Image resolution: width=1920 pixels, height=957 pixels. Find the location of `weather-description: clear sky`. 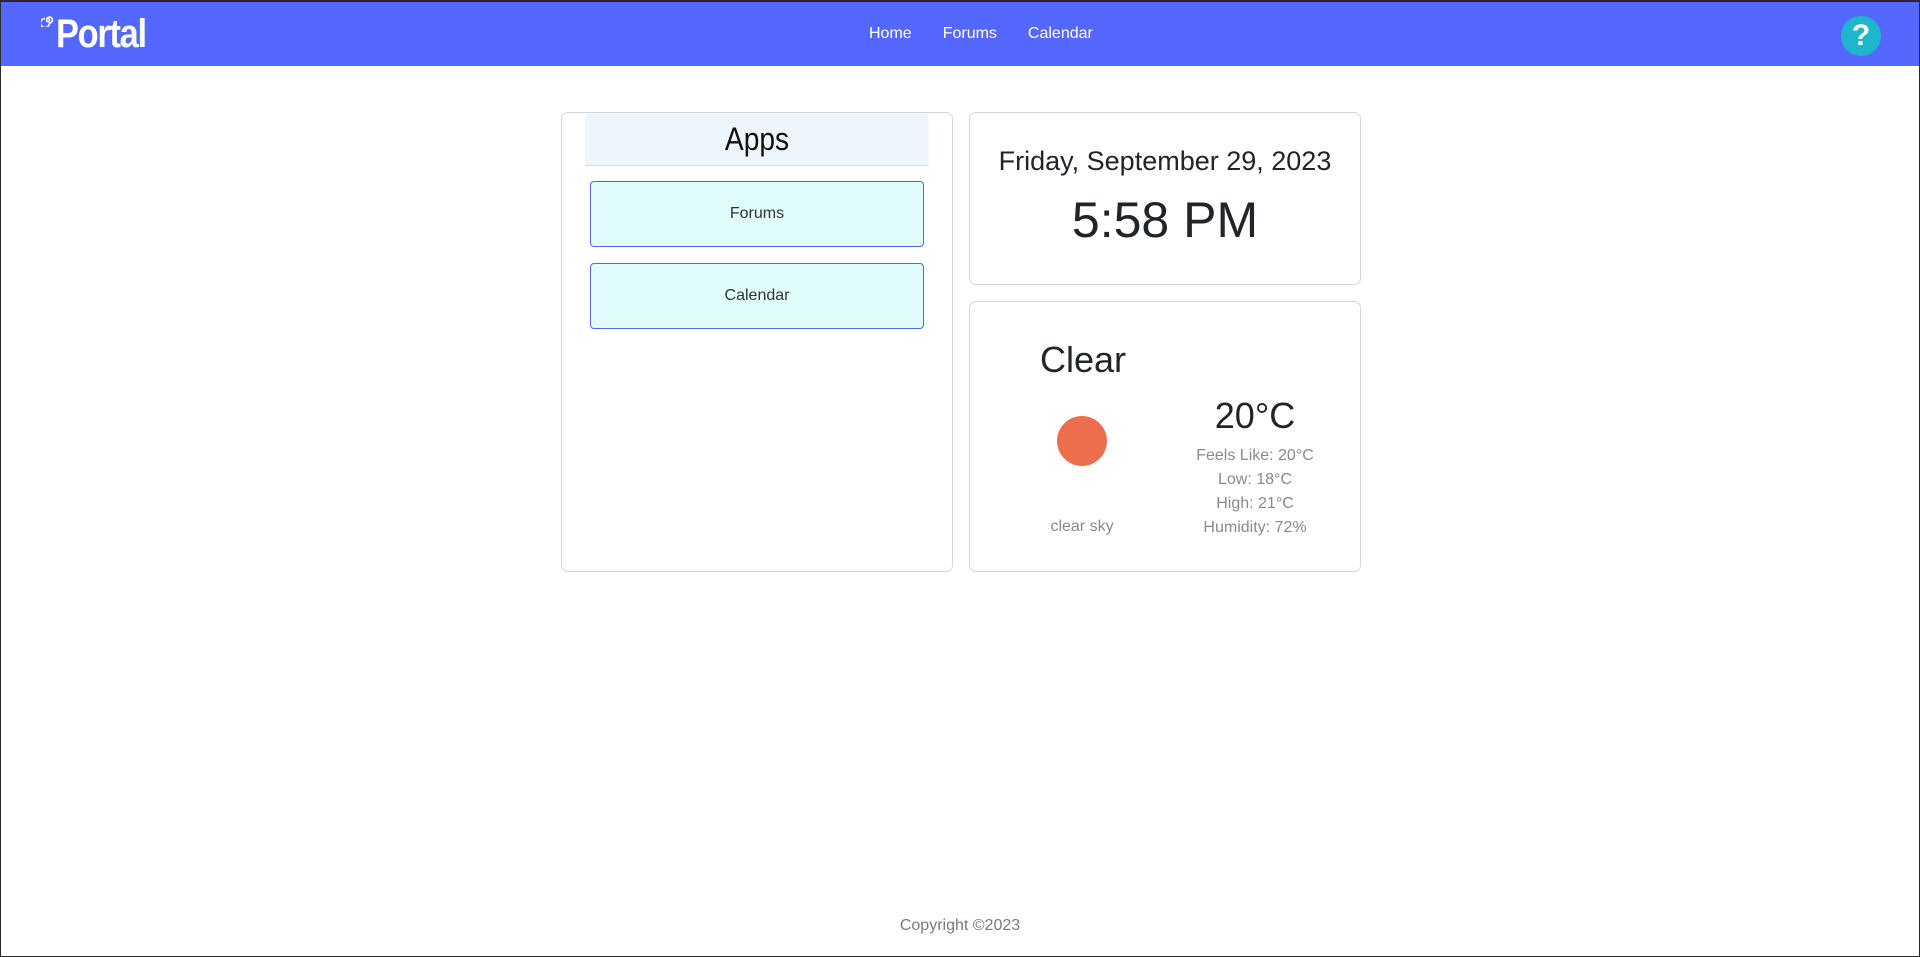

weather-description: clear sky is located at coordinates (1082, 526).